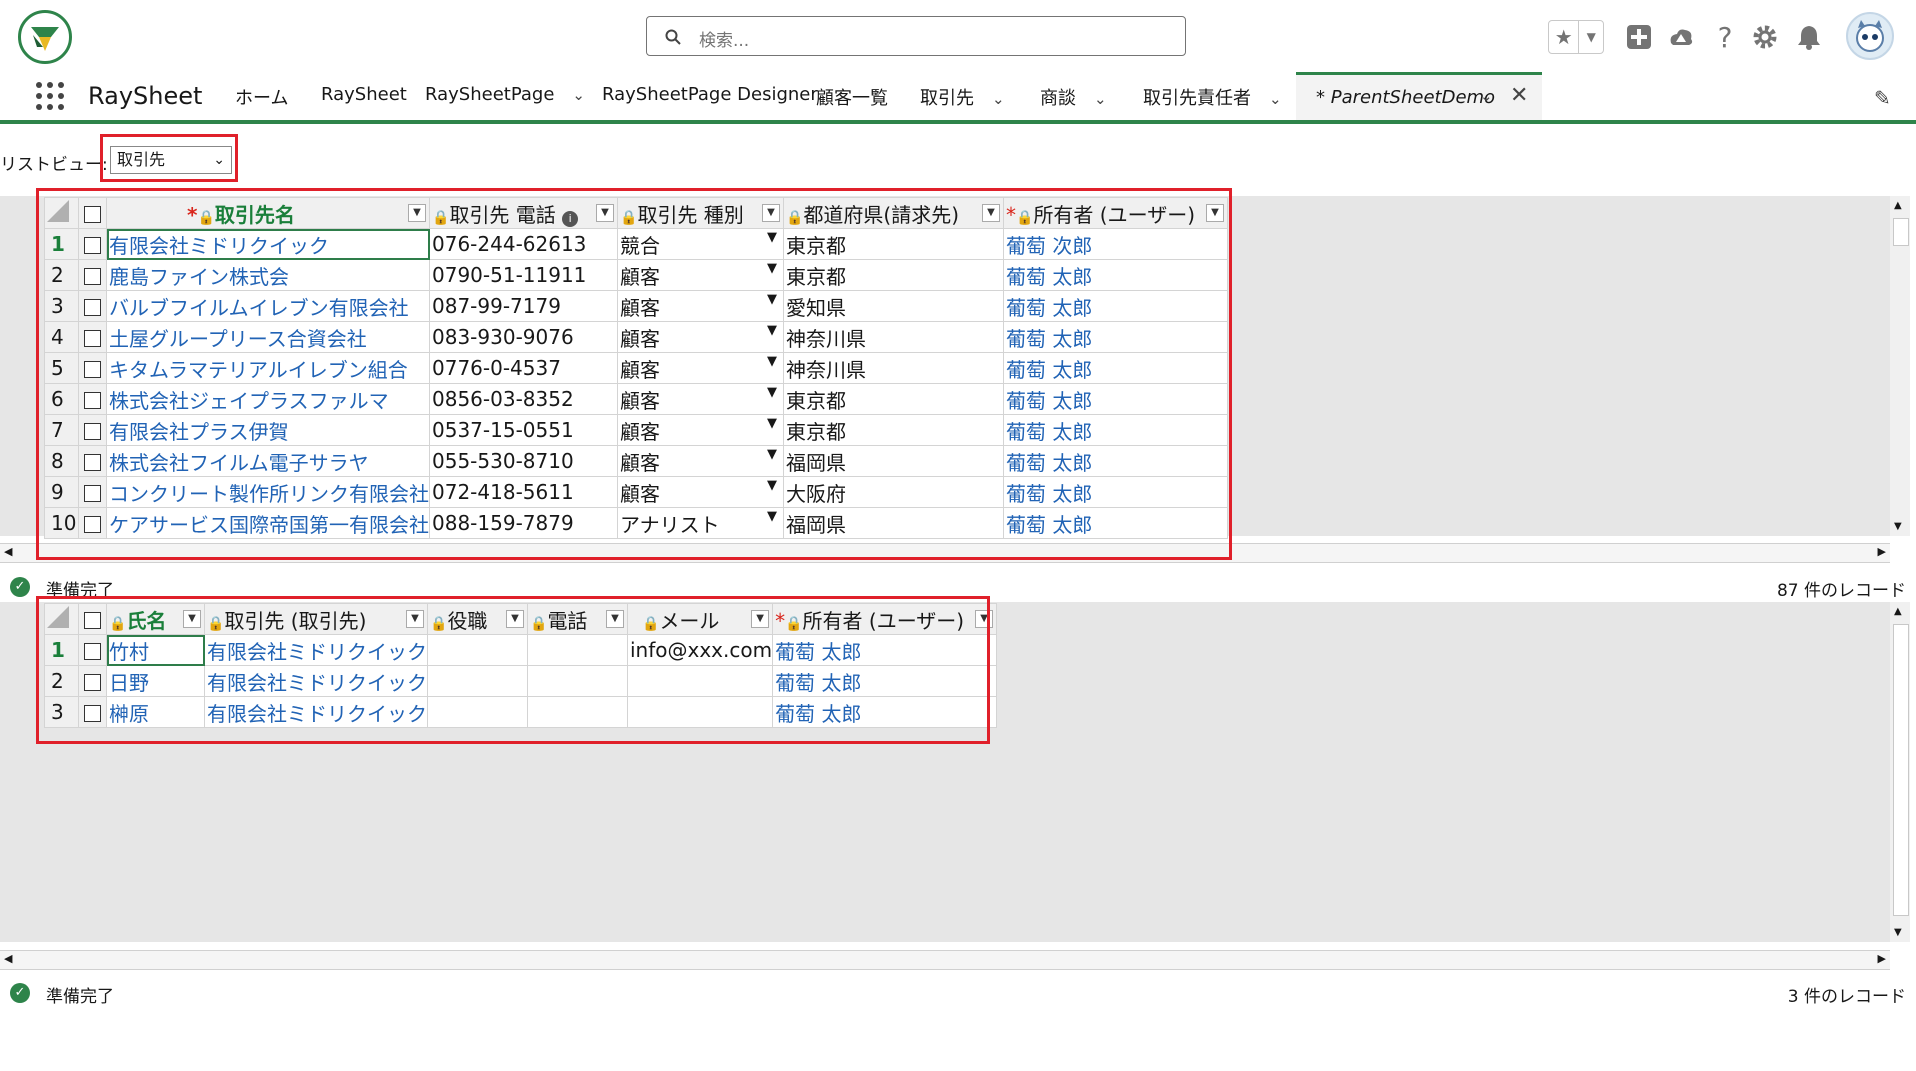  Describe the element at coordinates (51, 97) in the screenshot. I see `app-launcher-icon` at that location.